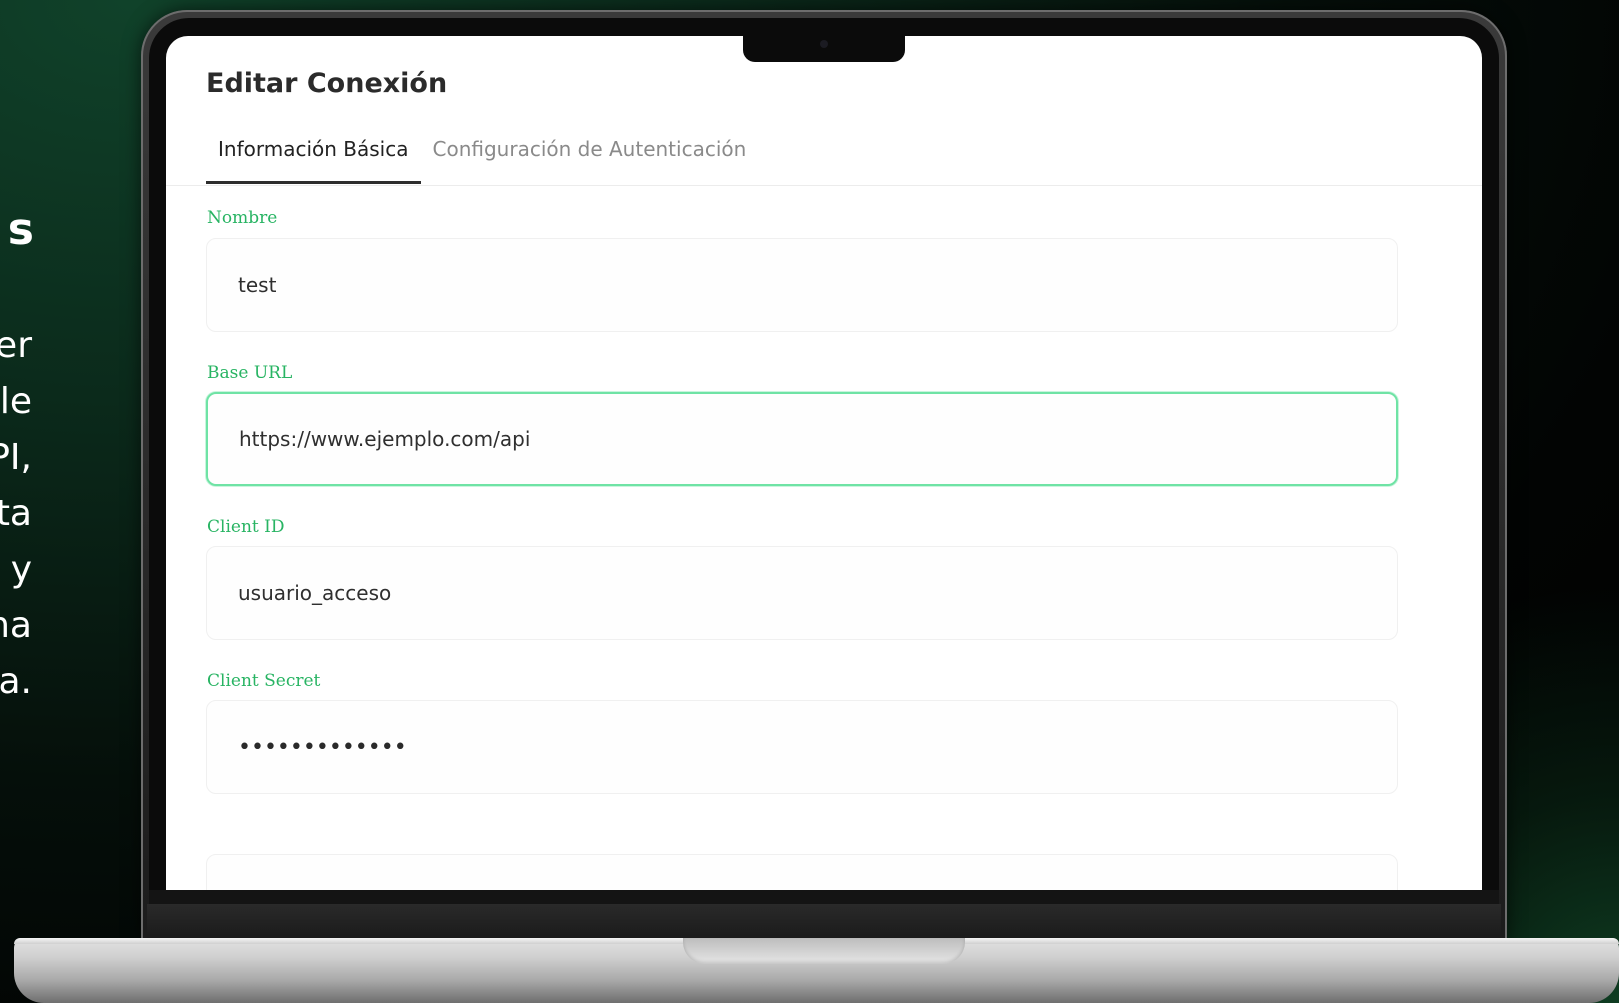 The image size is (1619, 1003). I want to click on lid-bottom, so click(824, 922).